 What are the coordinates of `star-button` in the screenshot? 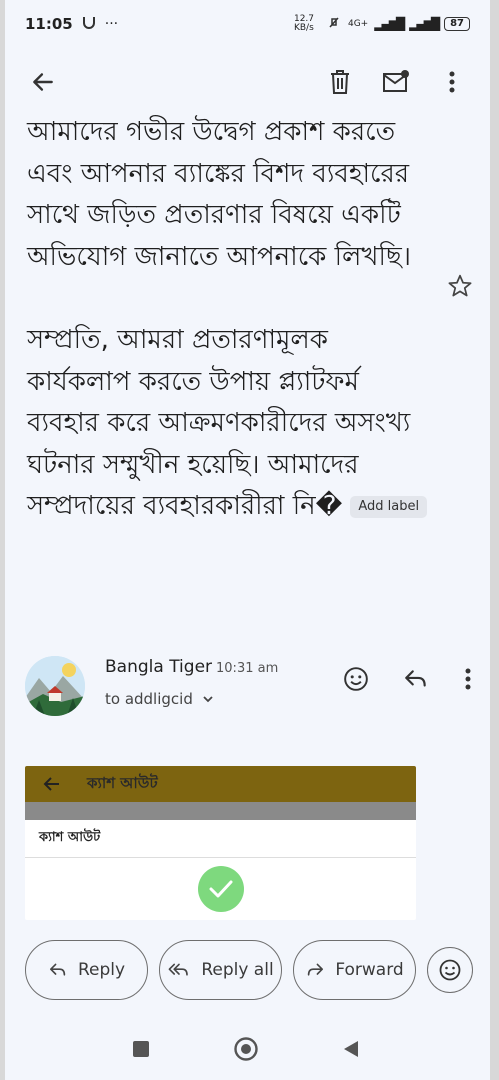 It's located at (461, 287).